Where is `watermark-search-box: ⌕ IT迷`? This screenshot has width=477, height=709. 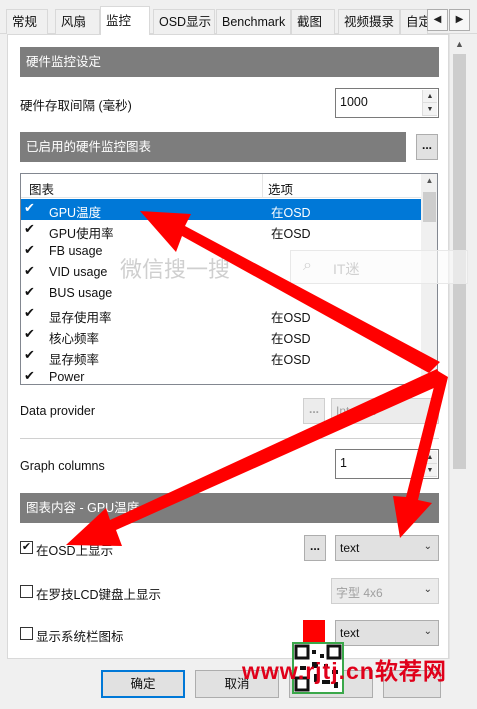 watermark-search-box: ⌕ IT迷 is located at coordinates (379, 267).